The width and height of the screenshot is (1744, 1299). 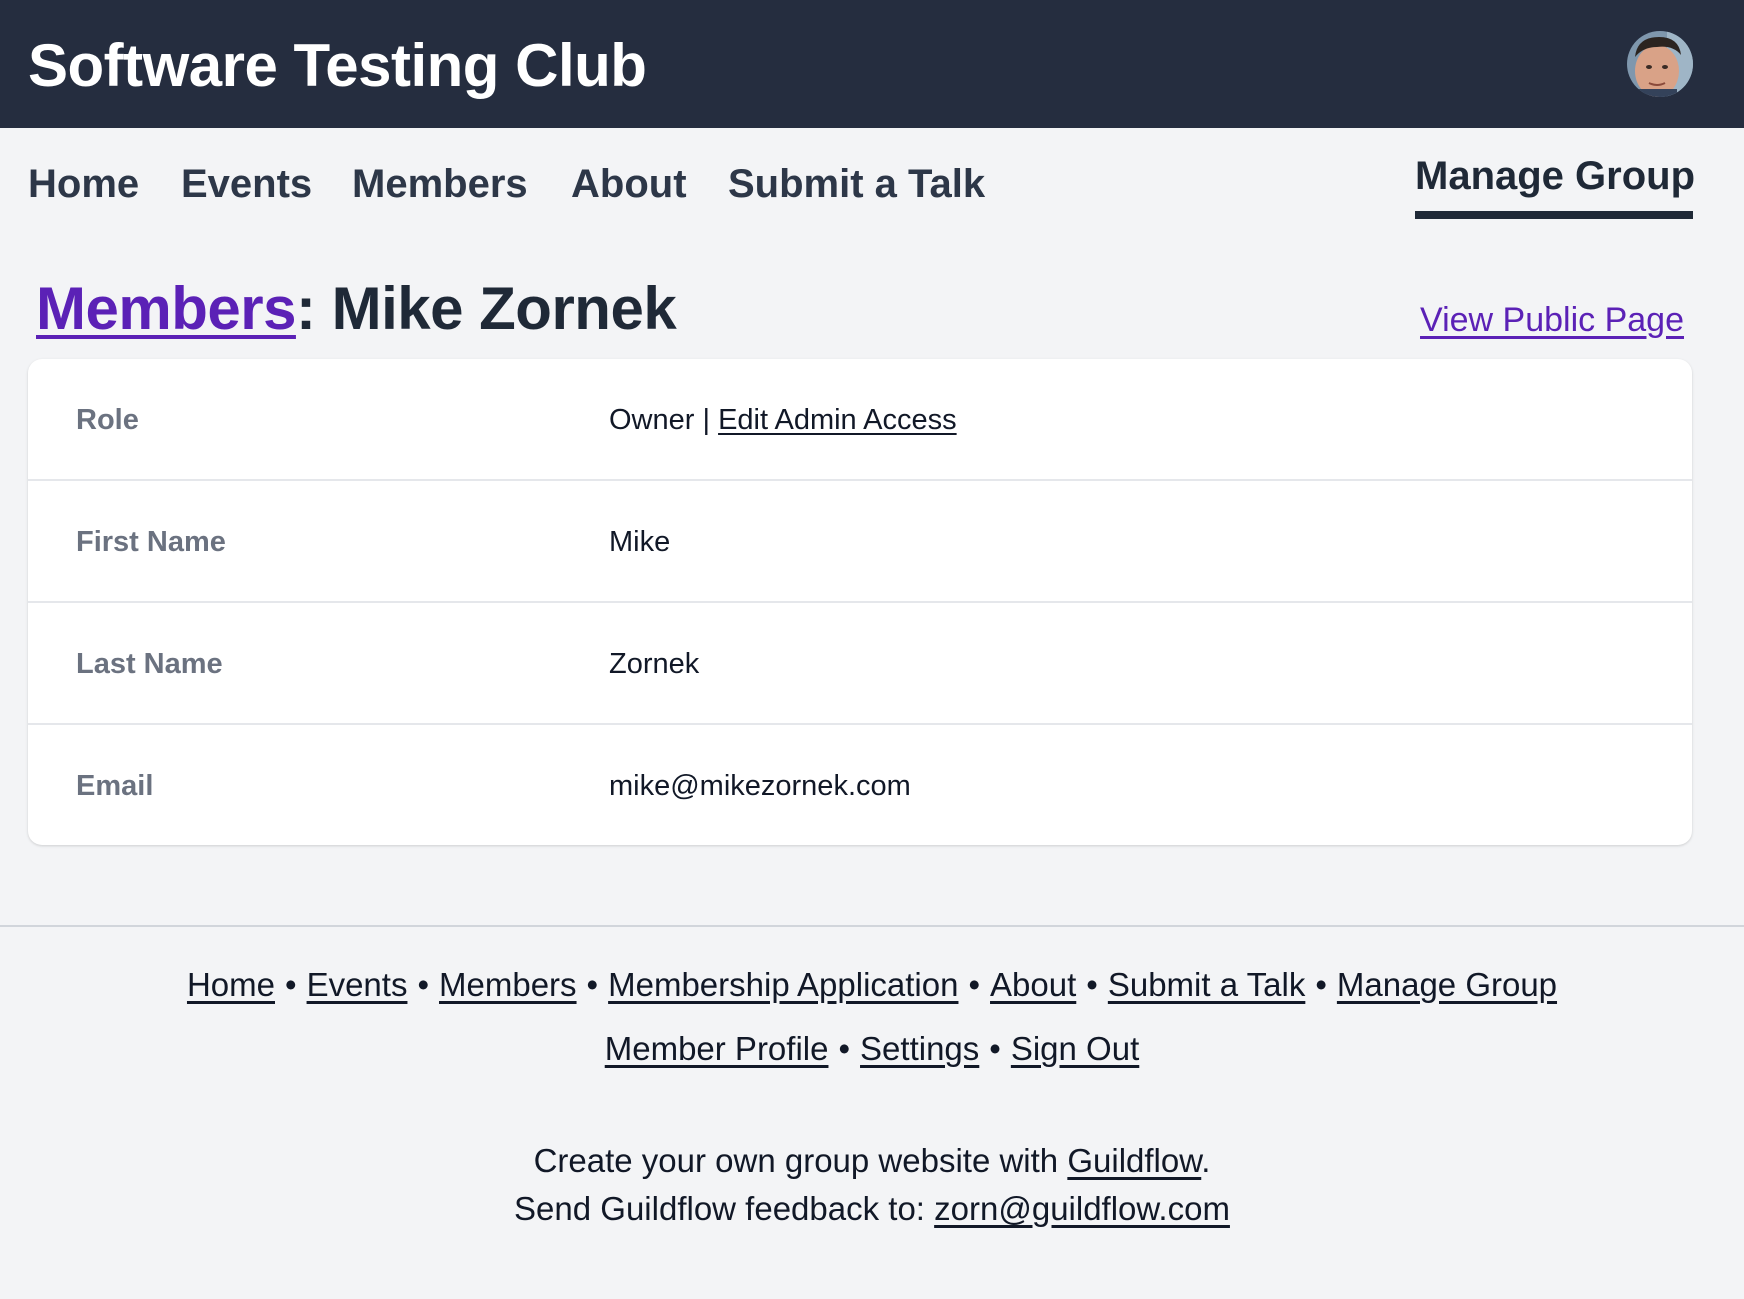 What do you see at coordinates (640, 542) in the screenshot?
I see `first-name-value: Mike` at bounding box center [640, 542].